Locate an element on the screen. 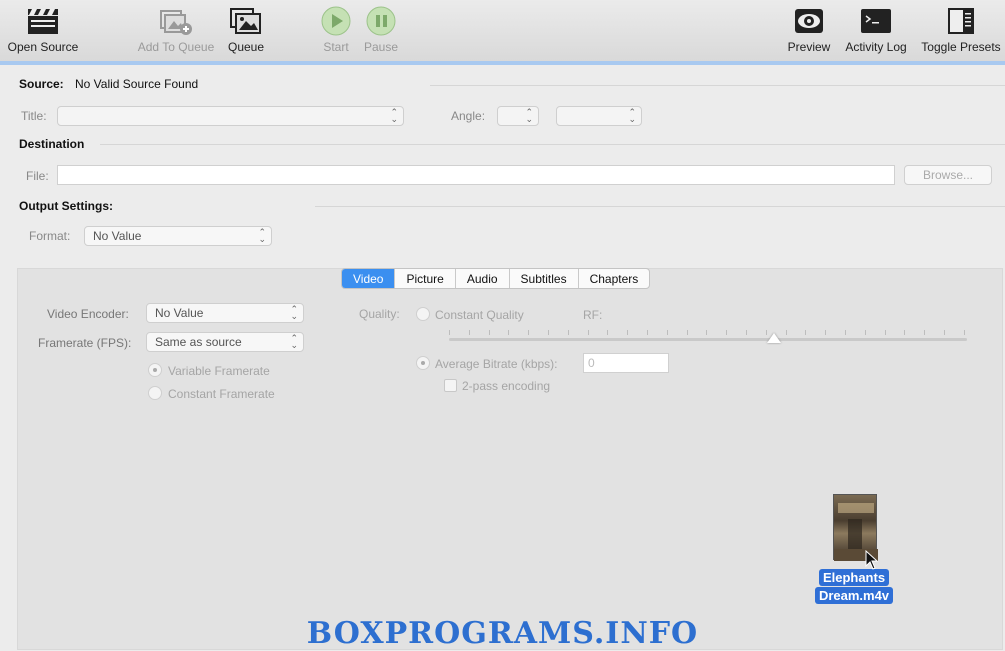 This screenshot has width=1005, height=651. tab-chapters: Chapters is located at coordinates (614, 278).